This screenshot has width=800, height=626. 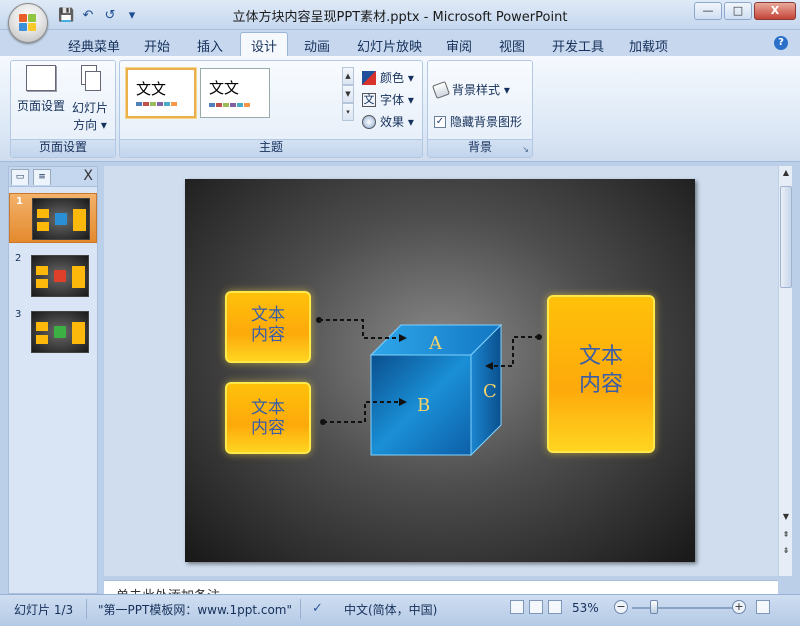 I want to click on slide-number: 2, so click(x=18, y=258).